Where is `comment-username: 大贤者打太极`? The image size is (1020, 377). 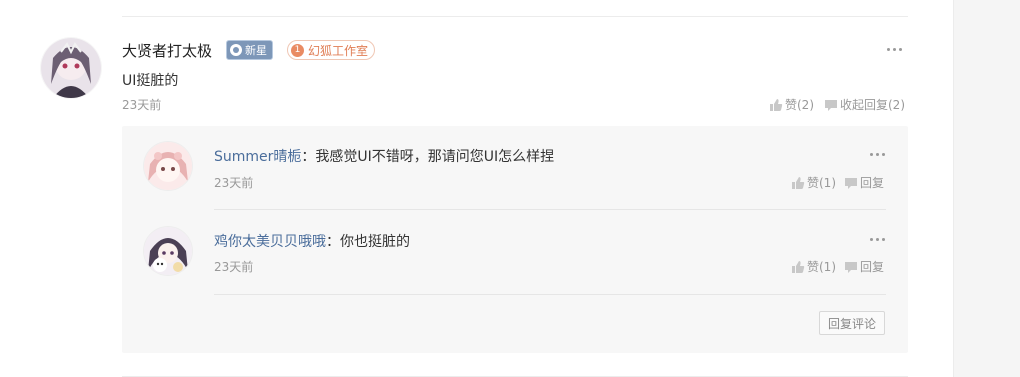 comment-username: 大贤者打太极 is located at coordinates (167, 50).